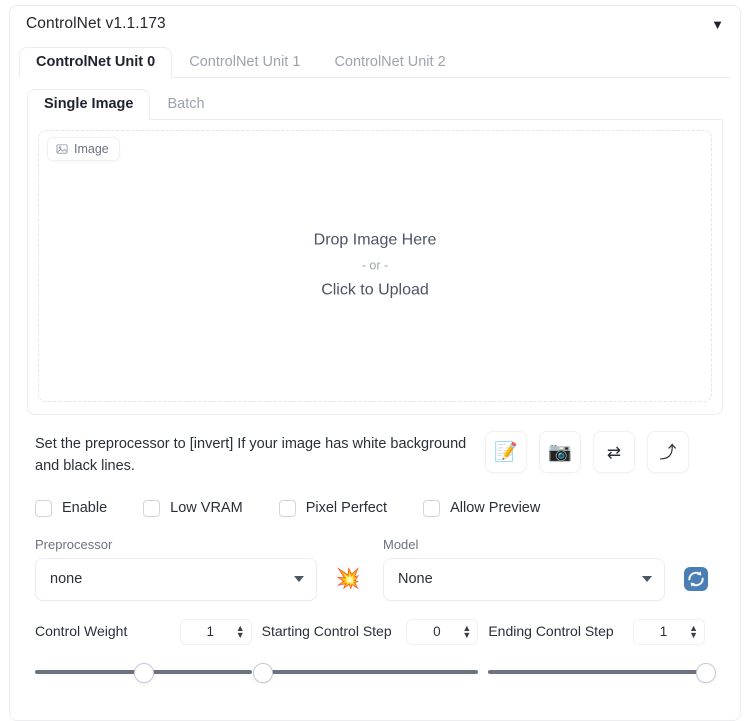 The image size is (750, 721). I want to click on slider-control-weight: Control Weight 1 ▲ ▼, so click(148, 650).